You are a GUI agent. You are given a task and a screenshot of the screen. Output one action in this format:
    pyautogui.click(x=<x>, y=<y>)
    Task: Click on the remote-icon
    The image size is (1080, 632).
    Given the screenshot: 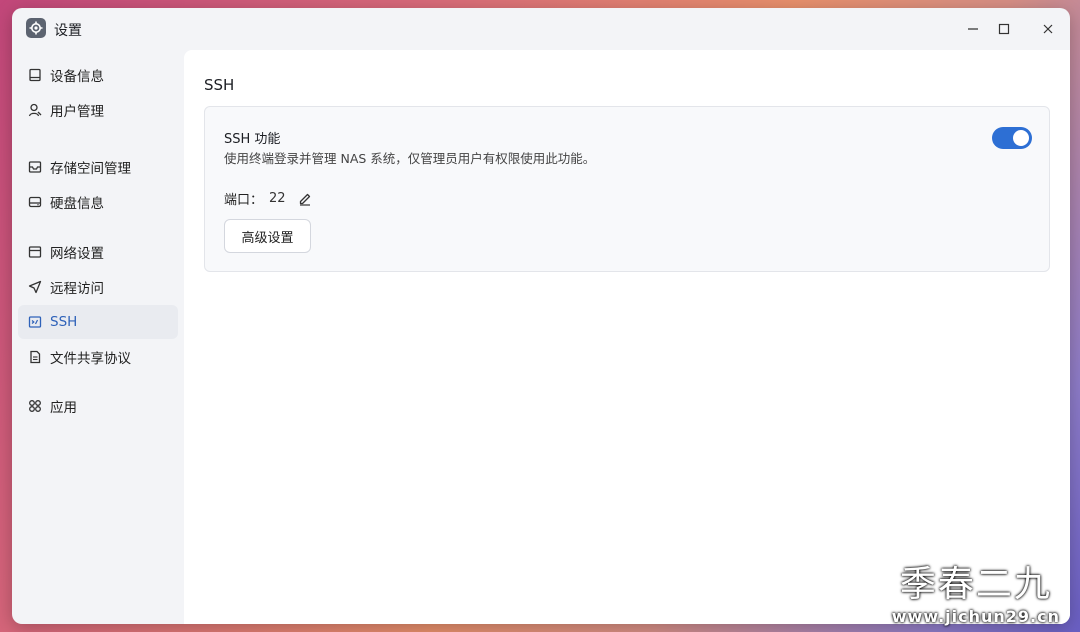 What is the action you would take?
    pyautogui.click(x=39, y=287)
    